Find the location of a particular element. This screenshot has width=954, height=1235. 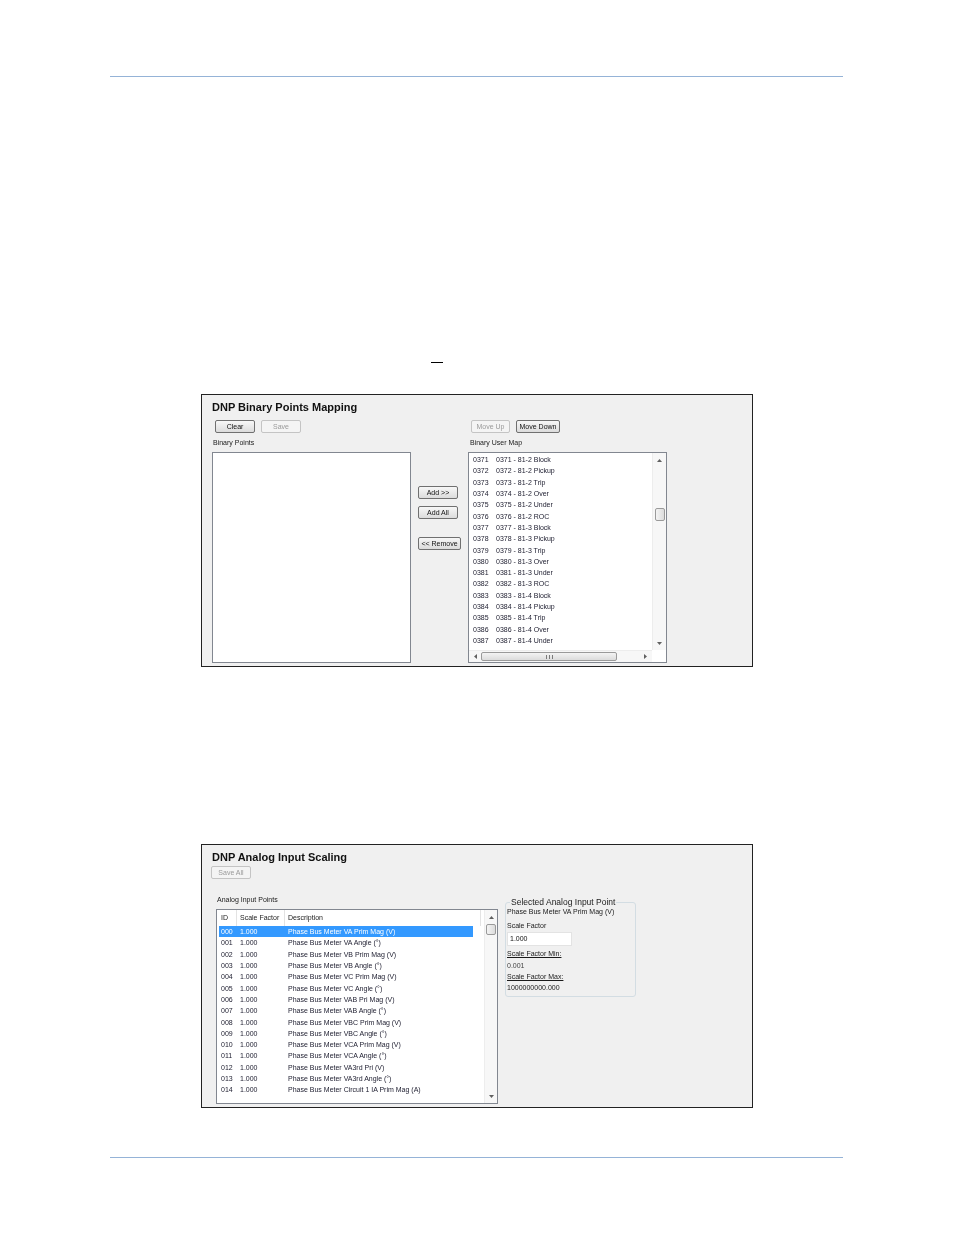

horizontal-scrollbar is located at coordinates (560, 656).